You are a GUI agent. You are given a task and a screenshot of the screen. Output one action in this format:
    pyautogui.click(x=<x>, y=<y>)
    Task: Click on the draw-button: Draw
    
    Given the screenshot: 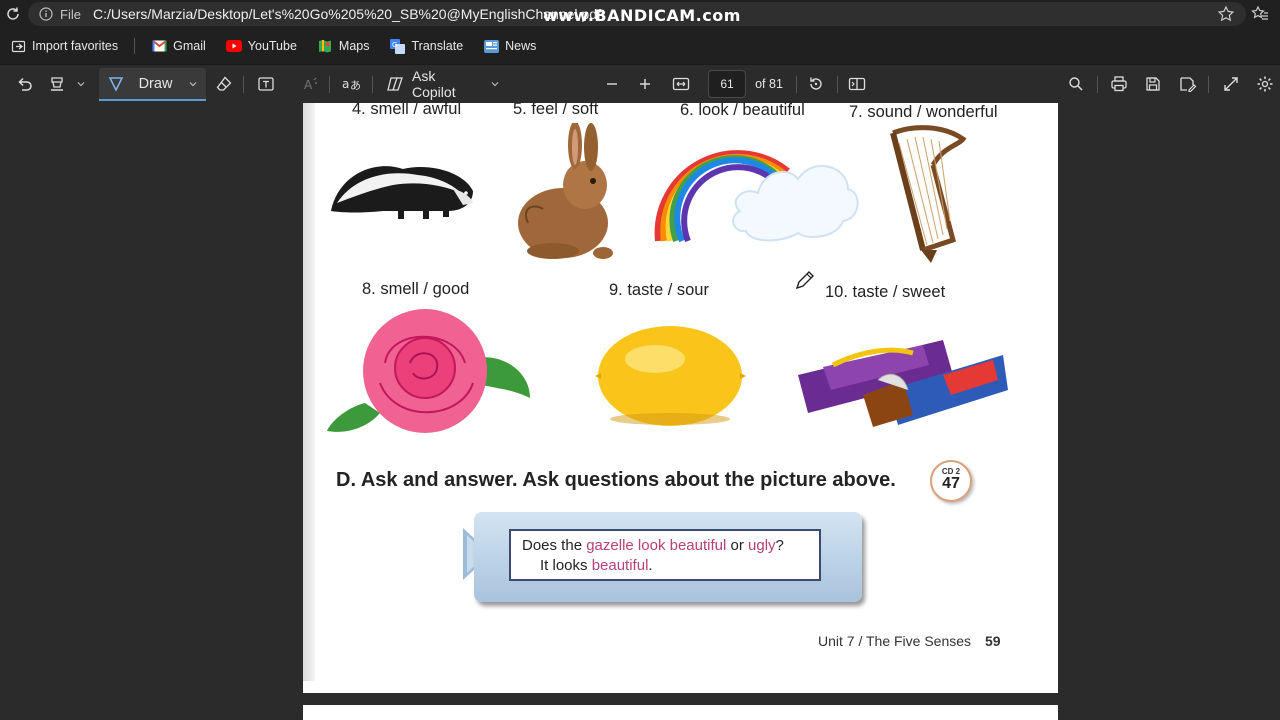 What is the action you would take?
    pyautogui.click(x=152, y=84)
    